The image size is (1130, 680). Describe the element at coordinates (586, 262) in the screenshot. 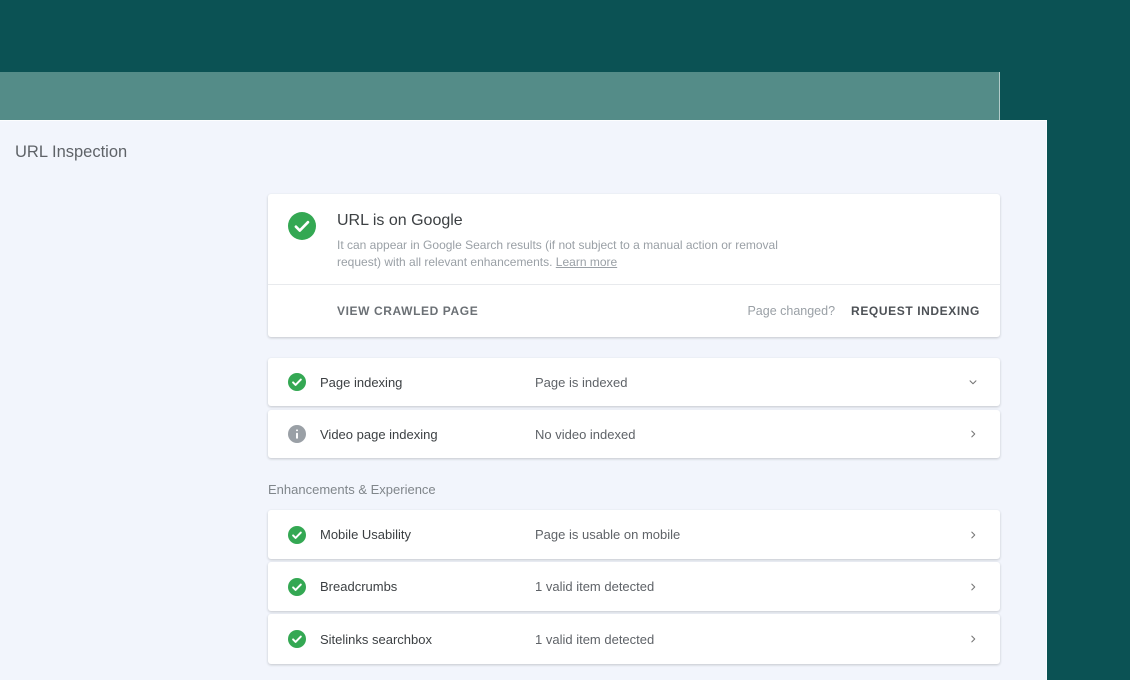

I see `learn-more-link: Learn more` at that location.